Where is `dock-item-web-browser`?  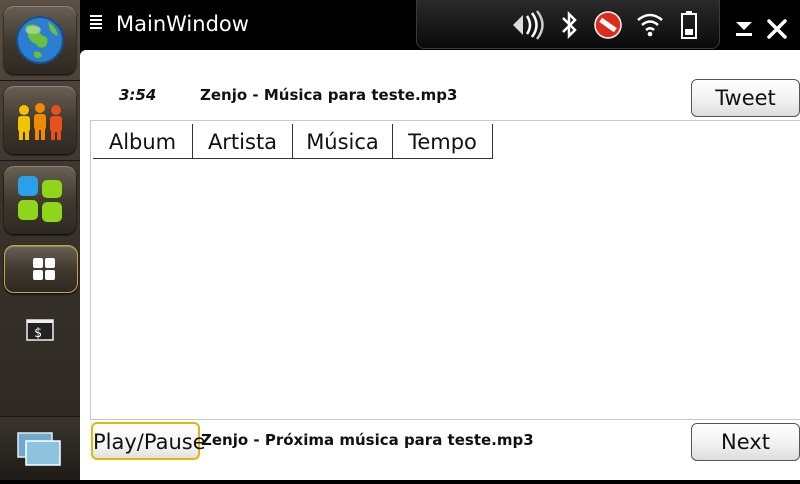 dock-item-web-browser is located at coordinates (40, 40).